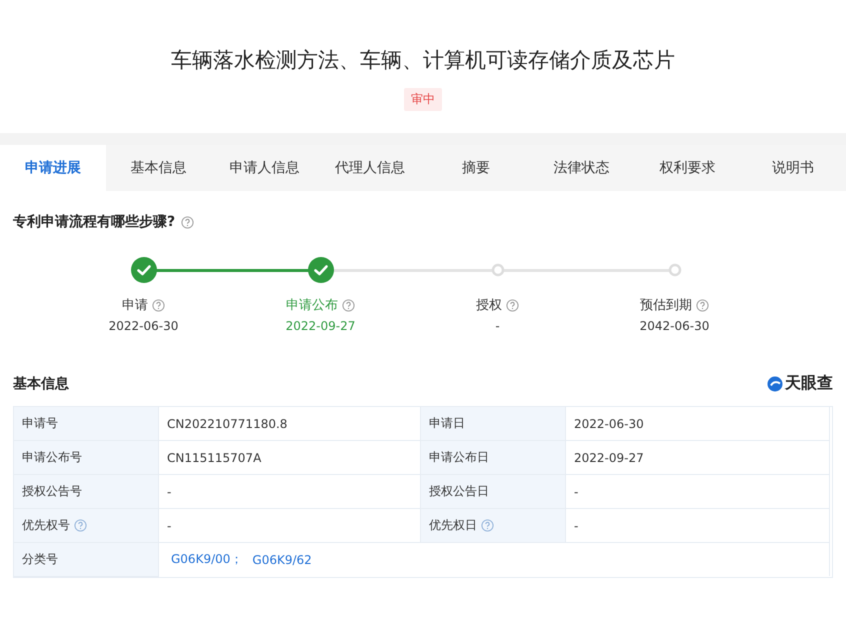 This screenshot has height=635, width=846. What do you see at coordinates (52, 457) in the screenshot?
I see `field-label: 申请公布号` at bounding box center [52, 457].